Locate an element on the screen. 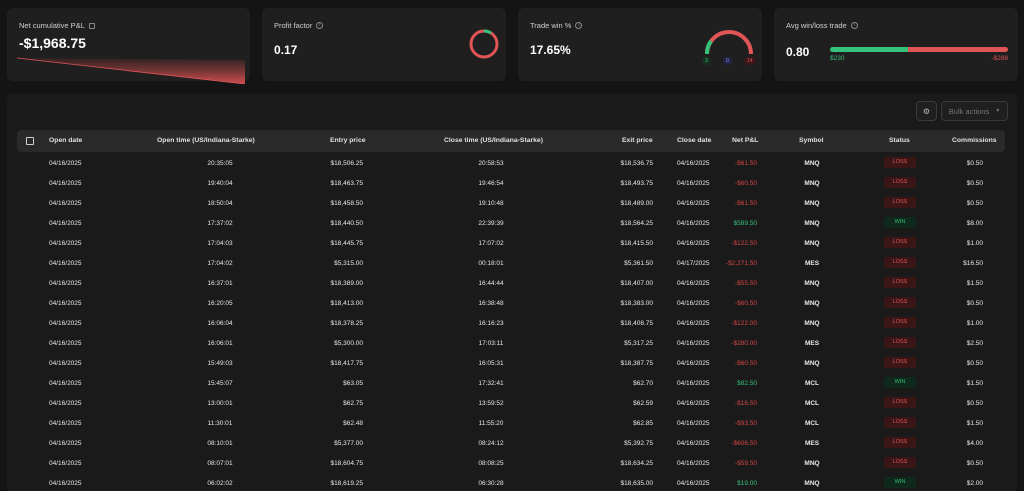 This screenshot has height=491, width=1024. col-close-date: Close date is located at coordinates (694, 140).